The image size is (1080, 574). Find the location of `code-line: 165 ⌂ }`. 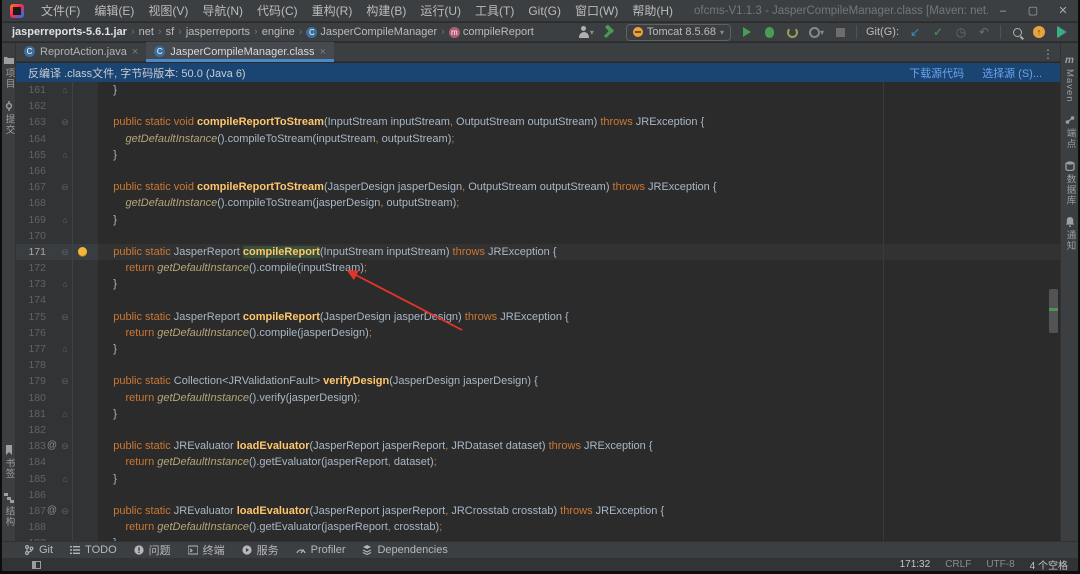

code-line: 165 ⌂ } is located at coordinates (538, 154).